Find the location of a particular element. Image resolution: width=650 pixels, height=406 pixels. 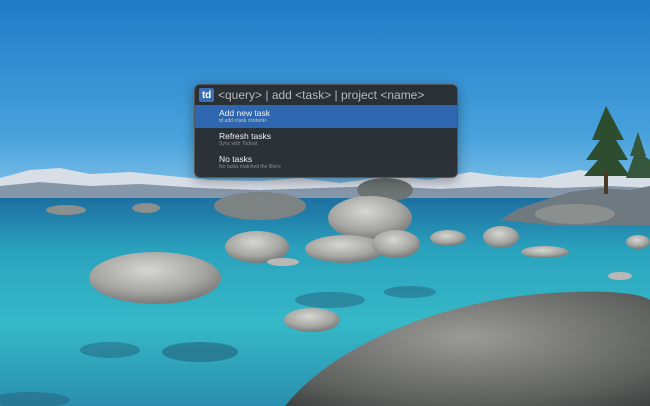

result-no-tasks: No tasks No tasks matched the filters is located at coordinates (326, 162).